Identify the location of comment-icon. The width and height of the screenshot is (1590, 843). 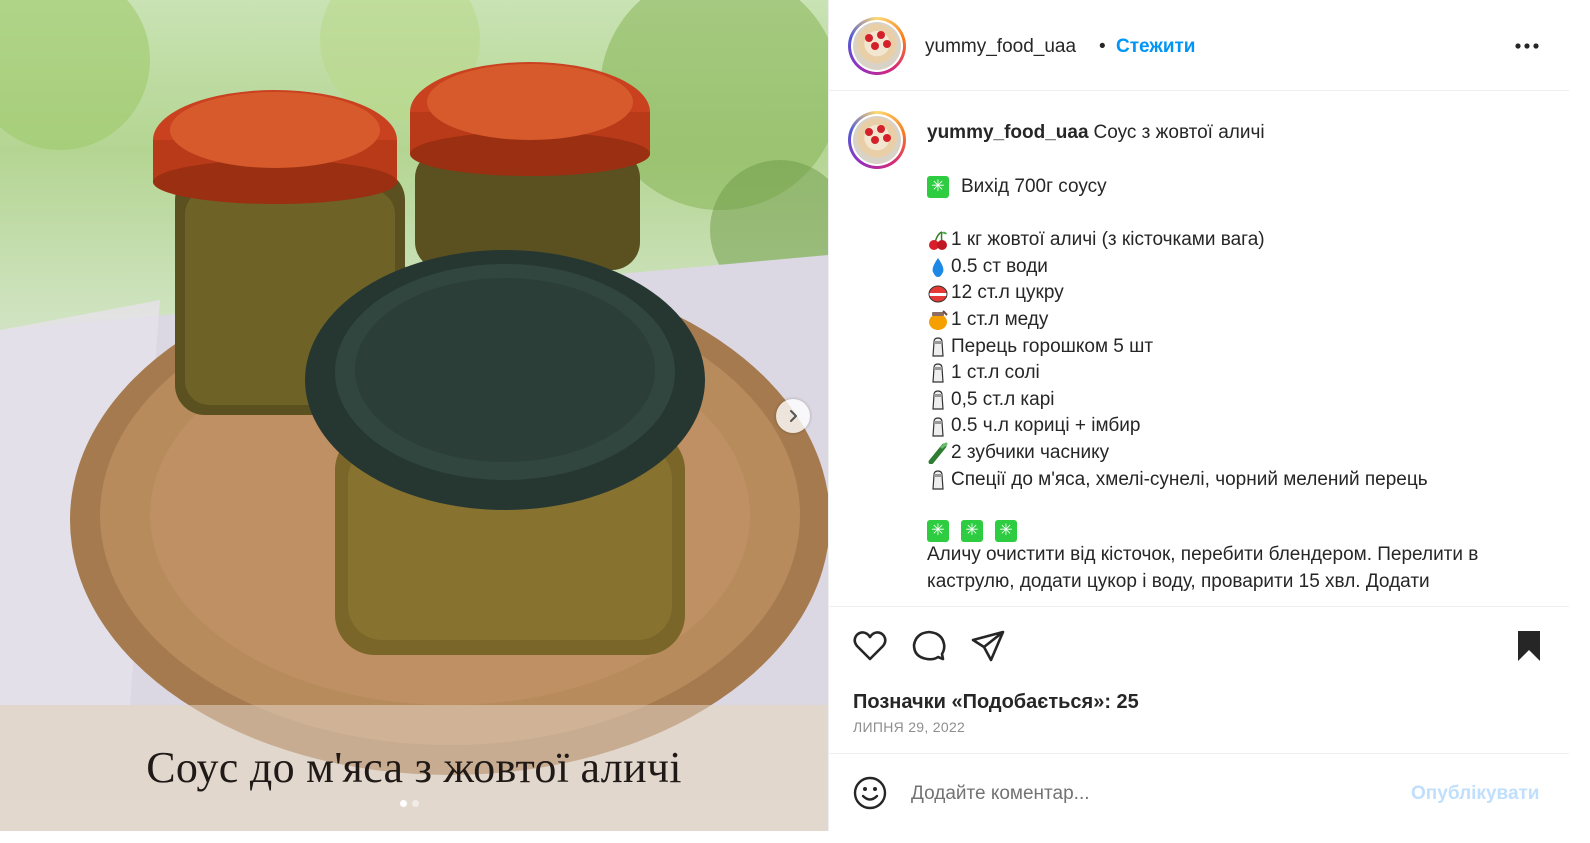
(929, 646).